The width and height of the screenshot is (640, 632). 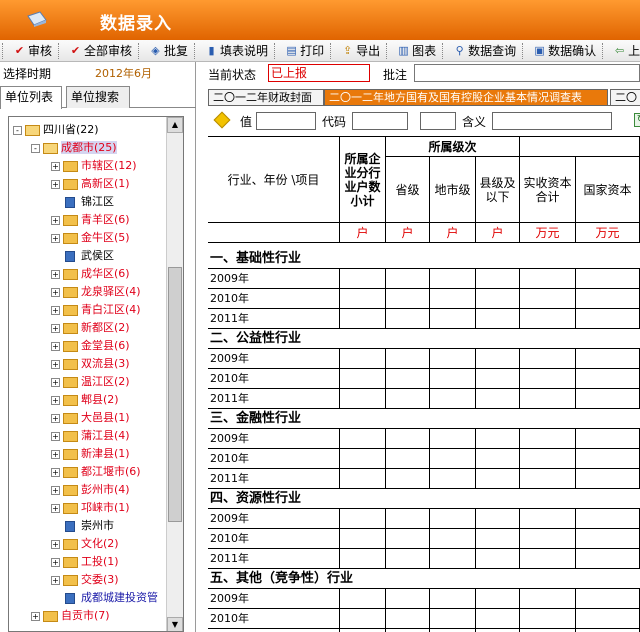 What do you see at coordinates (303, 50) in the screenshot?
I see `toolbar-button-4: ▤ 打印` at bounding box center [303, 50].